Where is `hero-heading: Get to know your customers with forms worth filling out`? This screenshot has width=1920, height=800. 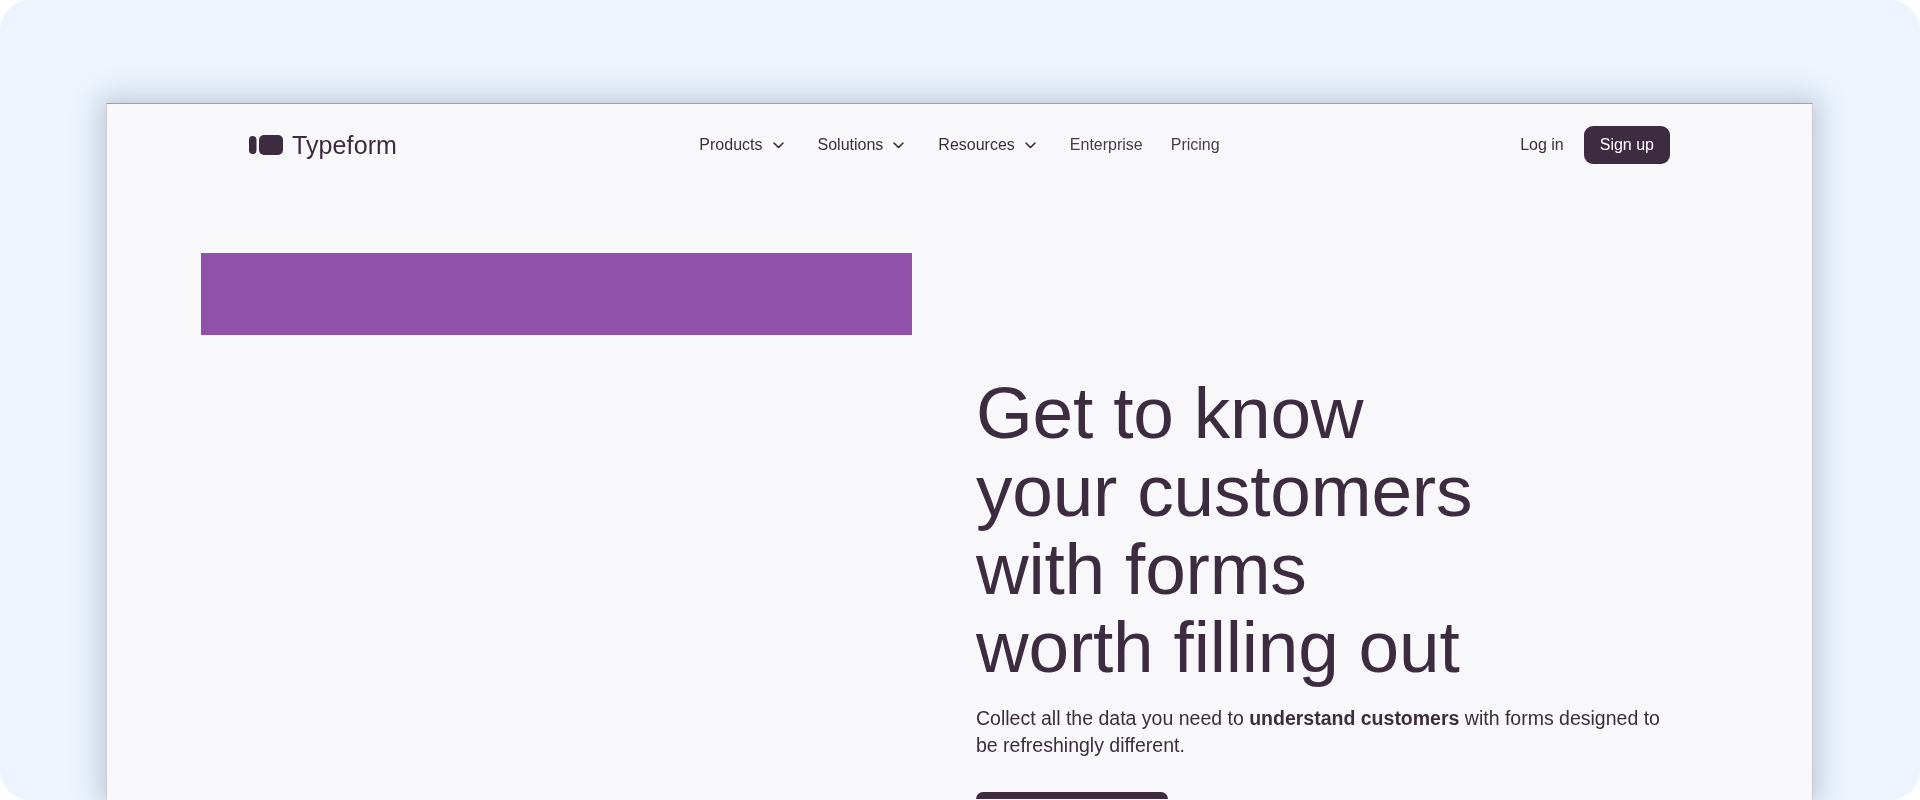 hero-heading: Get to know your customers with forms worth filling out is located at coordinates (1225, 530).